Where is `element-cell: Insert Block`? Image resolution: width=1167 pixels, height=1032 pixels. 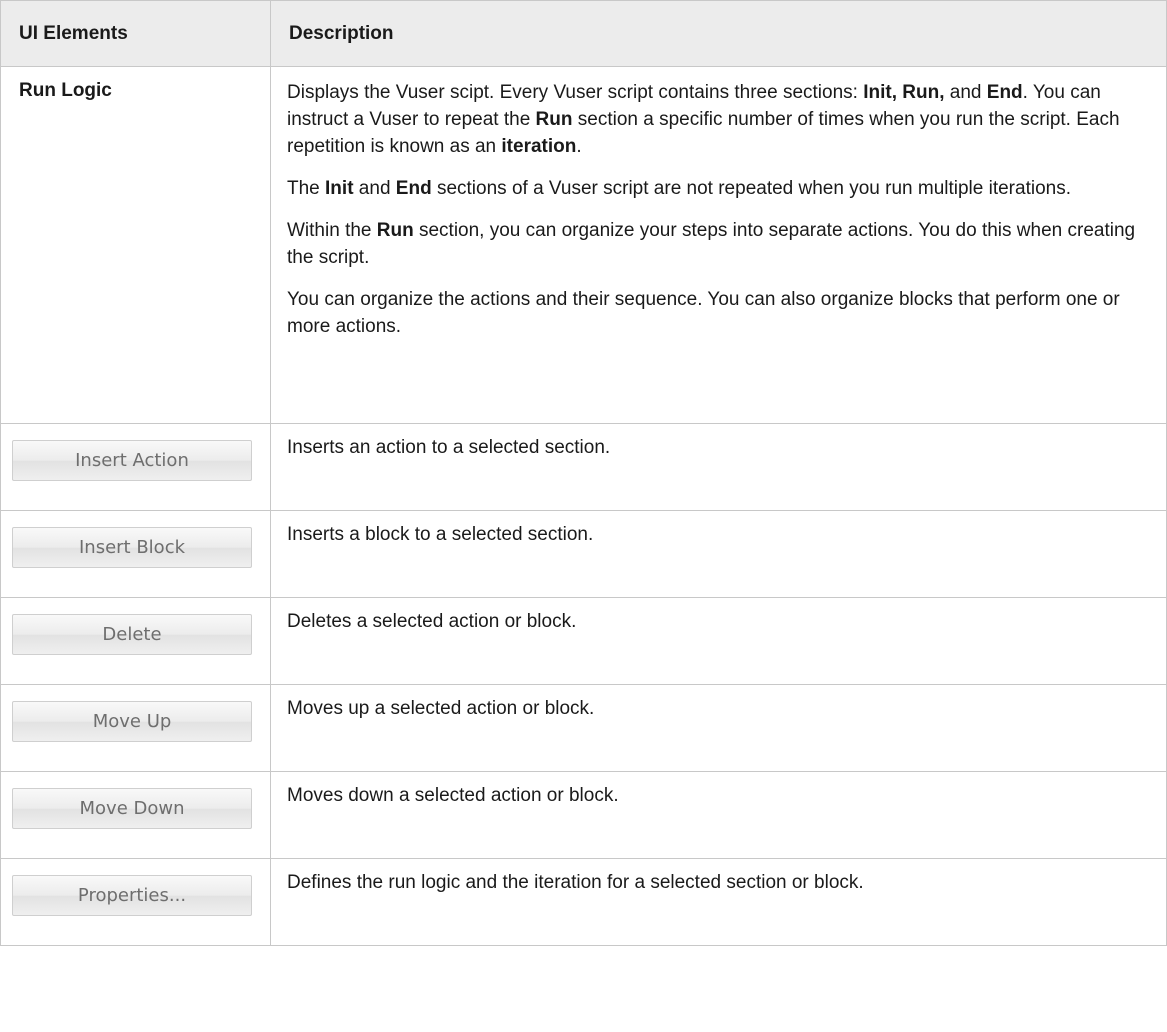
element-cell: Insert Block is located at coordinates (135, 554).